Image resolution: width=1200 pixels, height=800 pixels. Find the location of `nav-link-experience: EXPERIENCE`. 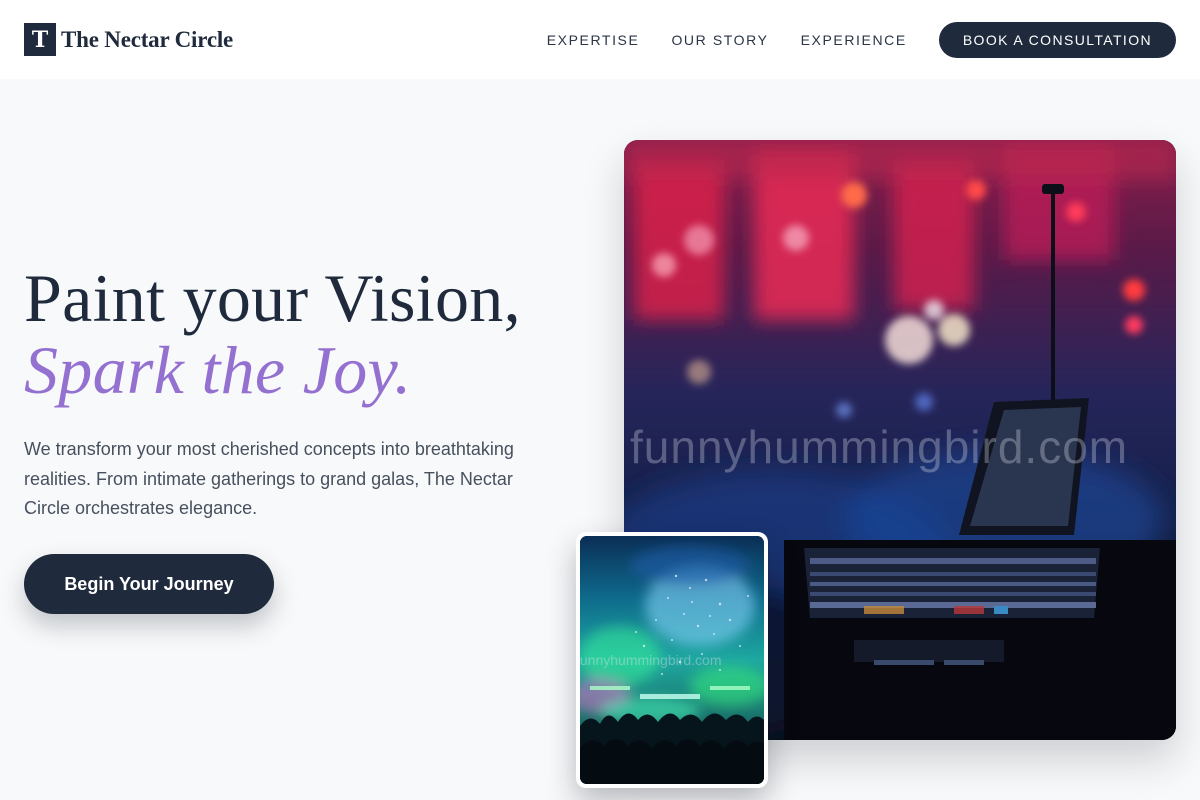

nav-link-experience: EXPERIENCE is located at coordinates (854, 40).